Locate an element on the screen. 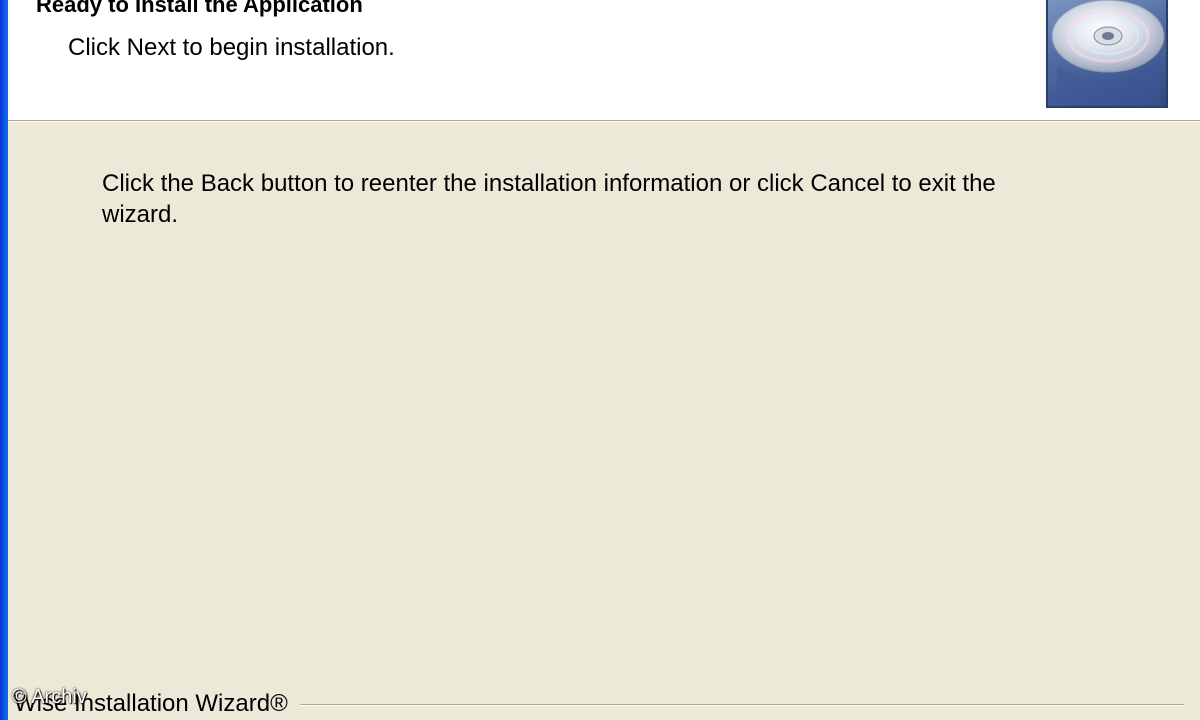  window-frame-left is located at coordinates (4, 360).